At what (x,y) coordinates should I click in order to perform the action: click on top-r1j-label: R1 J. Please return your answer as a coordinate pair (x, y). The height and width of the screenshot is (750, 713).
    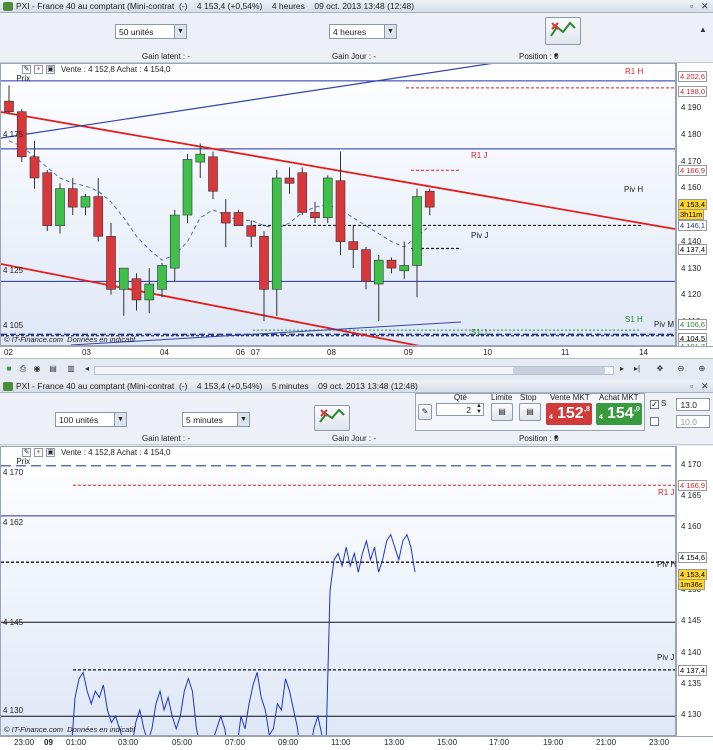
    Looking at the image, I should click on (479, 155).